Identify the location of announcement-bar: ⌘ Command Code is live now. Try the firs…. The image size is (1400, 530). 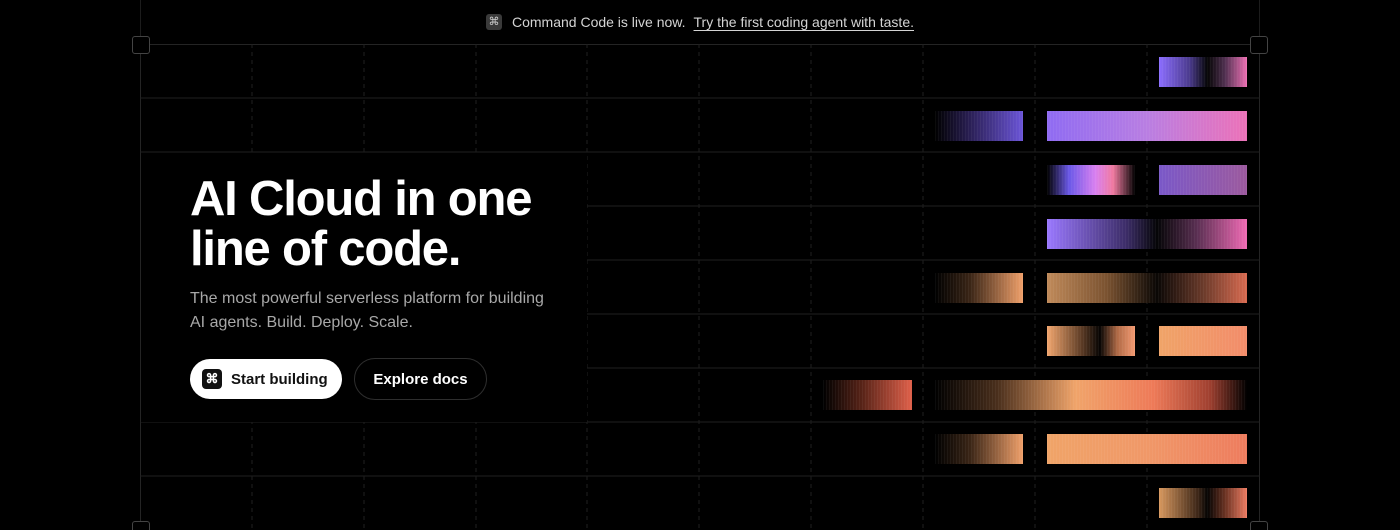
(700, 22).